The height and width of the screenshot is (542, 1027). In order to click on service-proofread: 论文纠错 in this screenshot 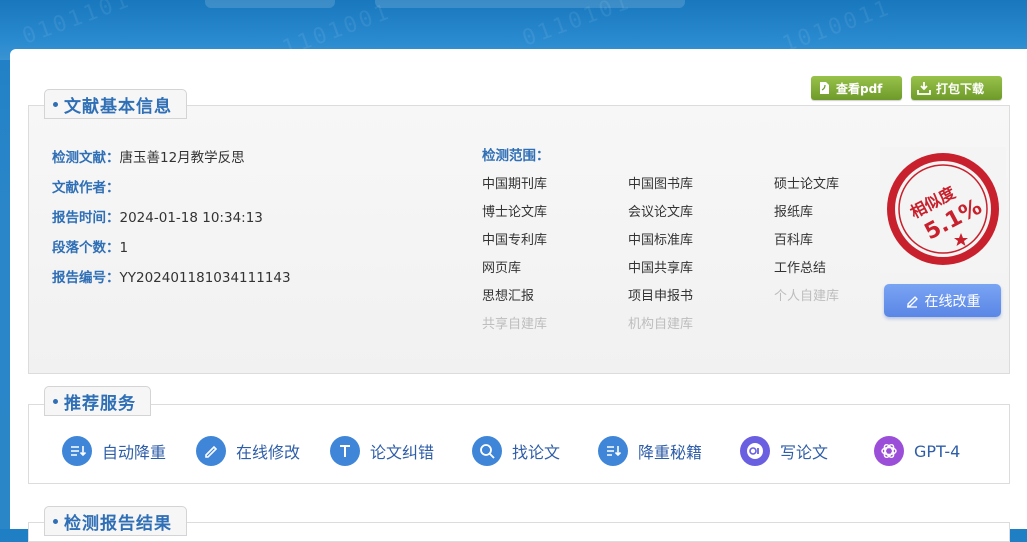, I will do `click(382, 451)`.